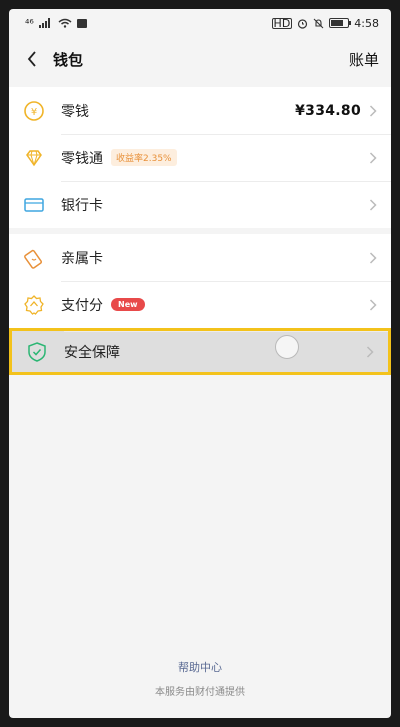 The height and width of the screenshot is (727, 400). I want to click on status-bar: ⁴⁶ HD 4:58, so click(200, 23).